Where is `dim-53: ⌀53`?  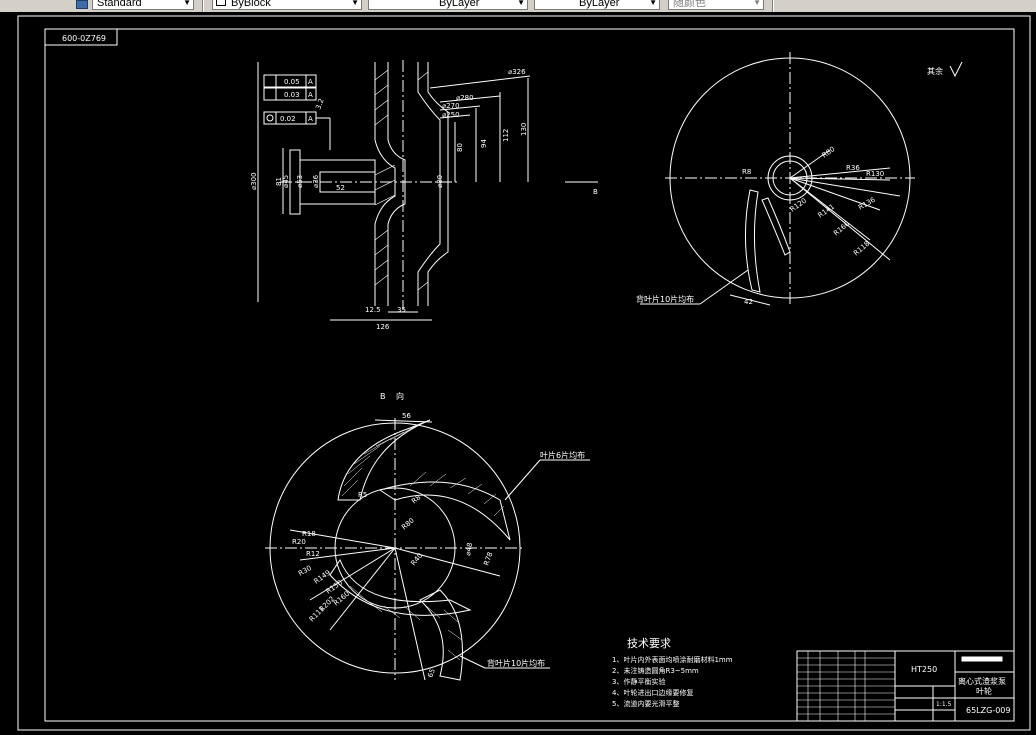
dim-53: ⌀53 is located at coordinates (300, 181).